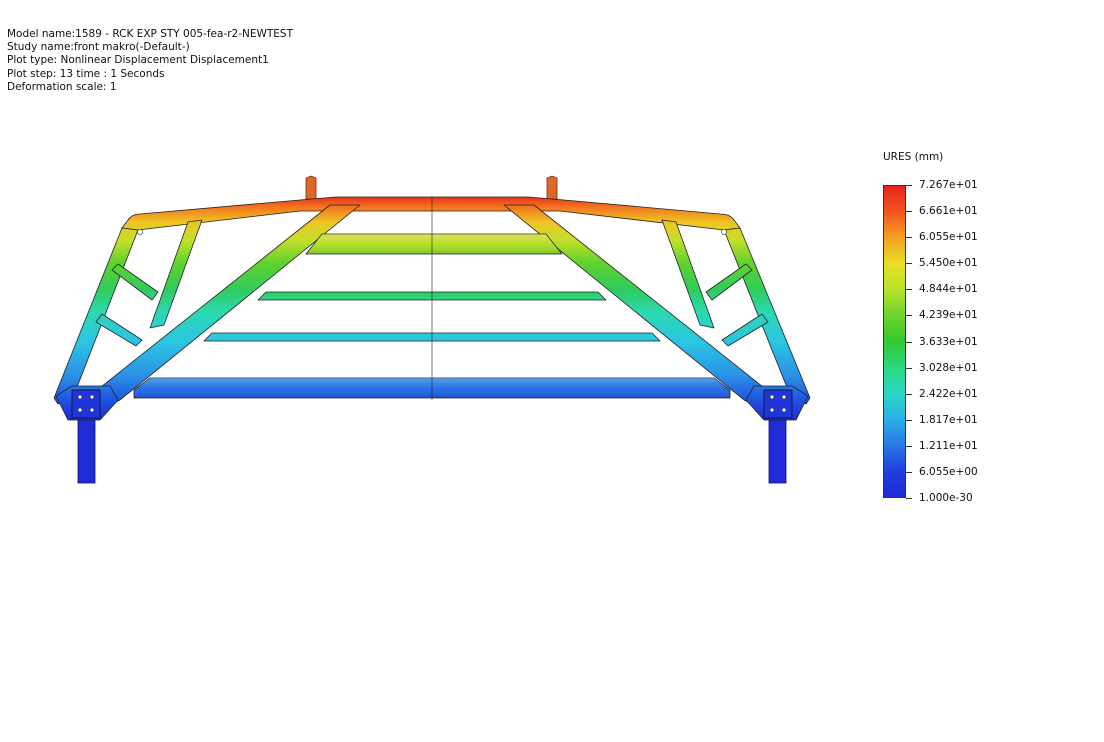 The height and width of the screenshot is (742, 1104). I want to click on legend-color-bar, so click(894, 341).